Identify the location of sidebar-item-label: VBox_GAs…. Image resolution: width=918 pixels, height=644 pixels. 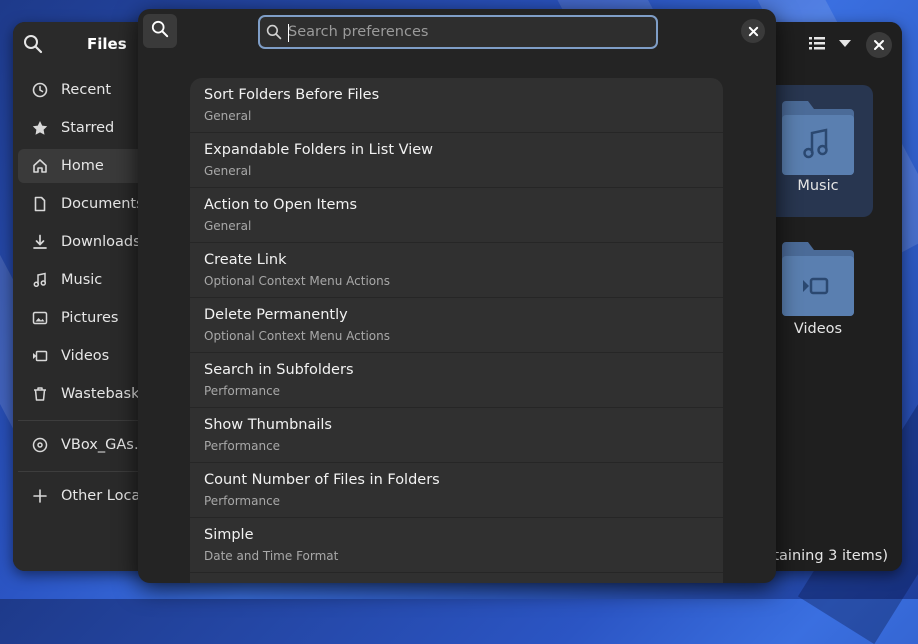
(105, 445).